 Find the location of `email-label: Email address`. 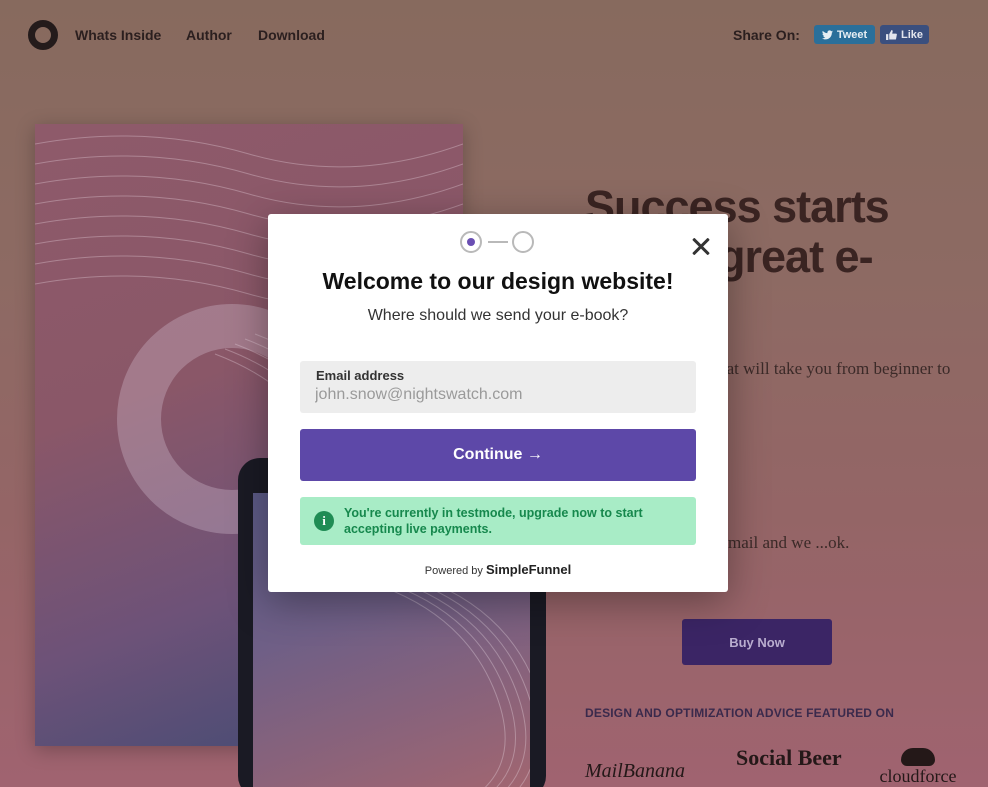

email-label: Email address is located at coordinates (360, 375).